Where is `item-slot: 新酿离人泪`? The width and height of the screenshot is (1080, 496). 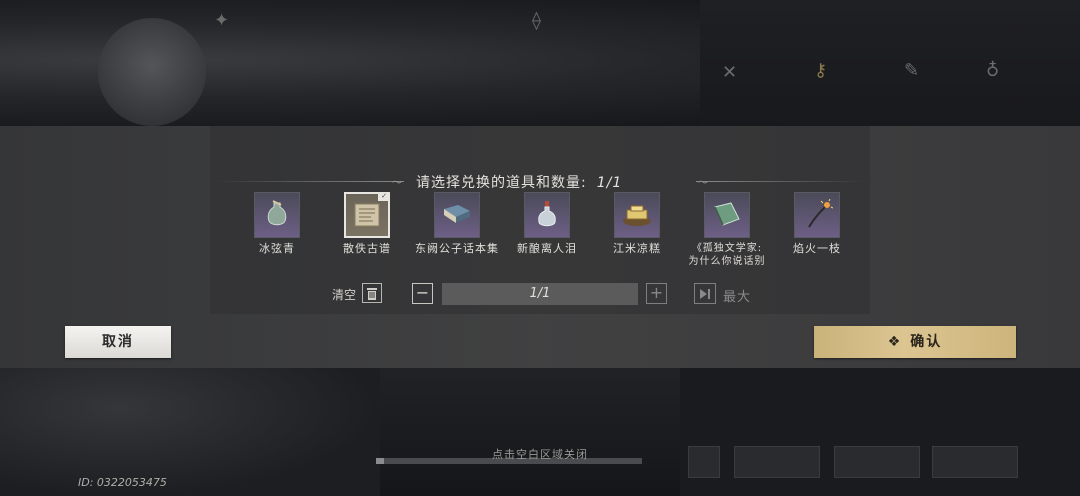 item-slot: 新酿离人泪 is located at coordinates (547, 224).